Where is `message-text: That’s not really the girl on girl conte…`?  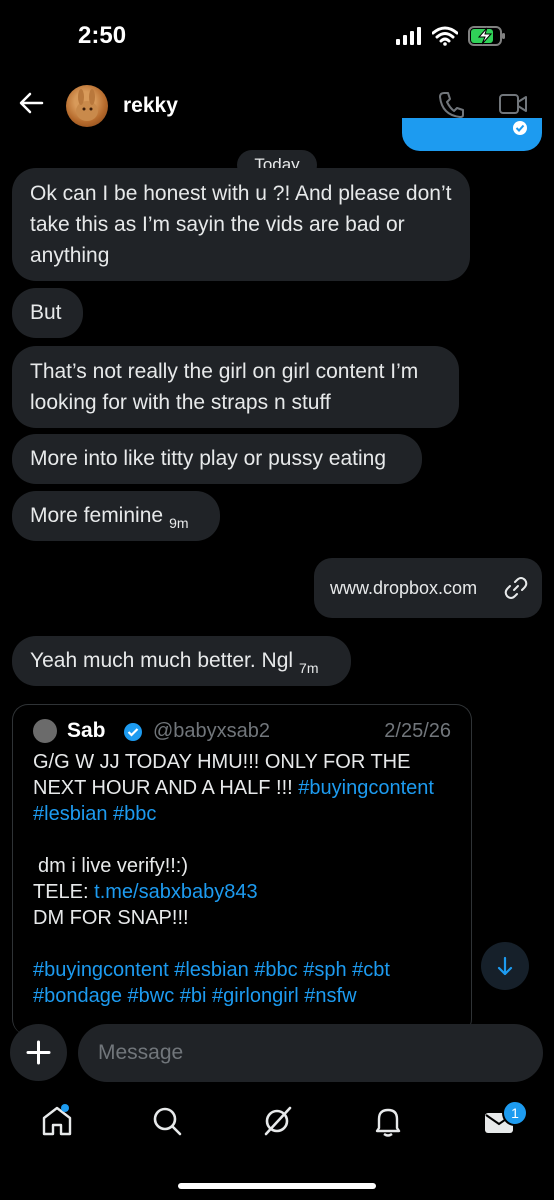 message-text: That’s not really the girl on girl conte… is located at coordinates (224, 387).